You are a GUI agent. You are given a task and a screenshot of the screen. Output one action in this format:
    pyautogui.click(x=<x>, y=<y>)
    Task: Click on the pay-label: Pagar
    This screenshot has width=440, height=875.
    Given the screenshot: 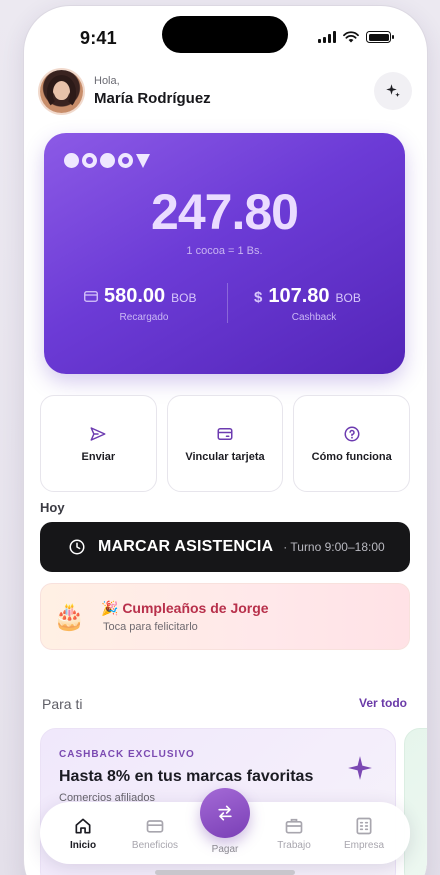 What is the action you would take?
    pyautogui.click(x=225, y=849)
    